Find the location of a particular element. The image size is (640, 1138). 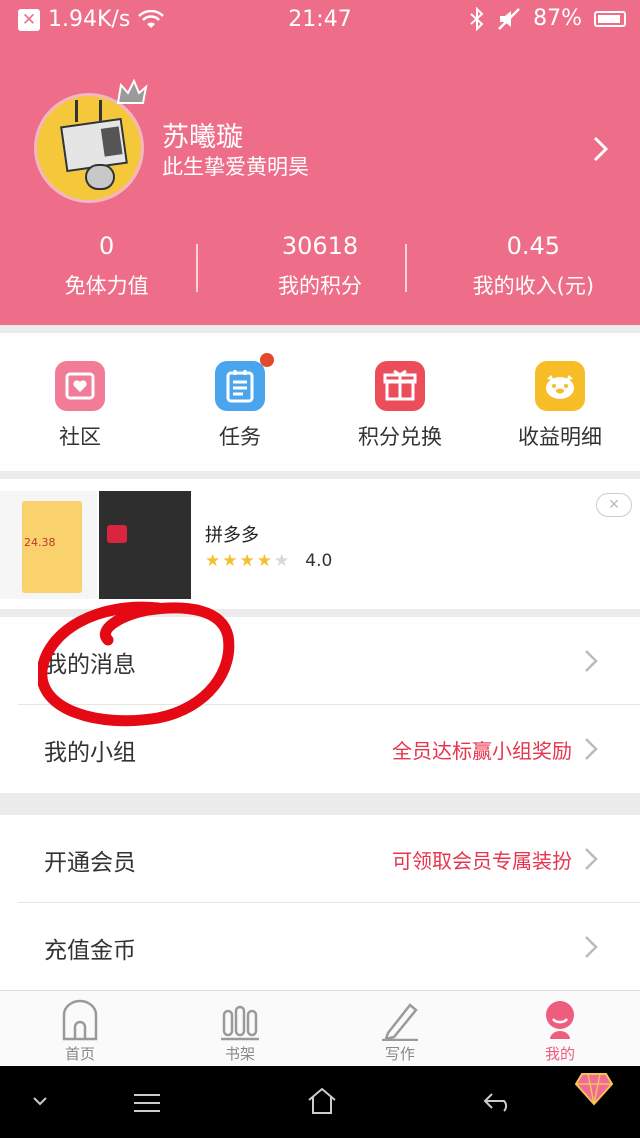

stats-row: 0 免体力值 30618 我的积分 0.45 我的收入(元) is located at coordinates (320, 272).